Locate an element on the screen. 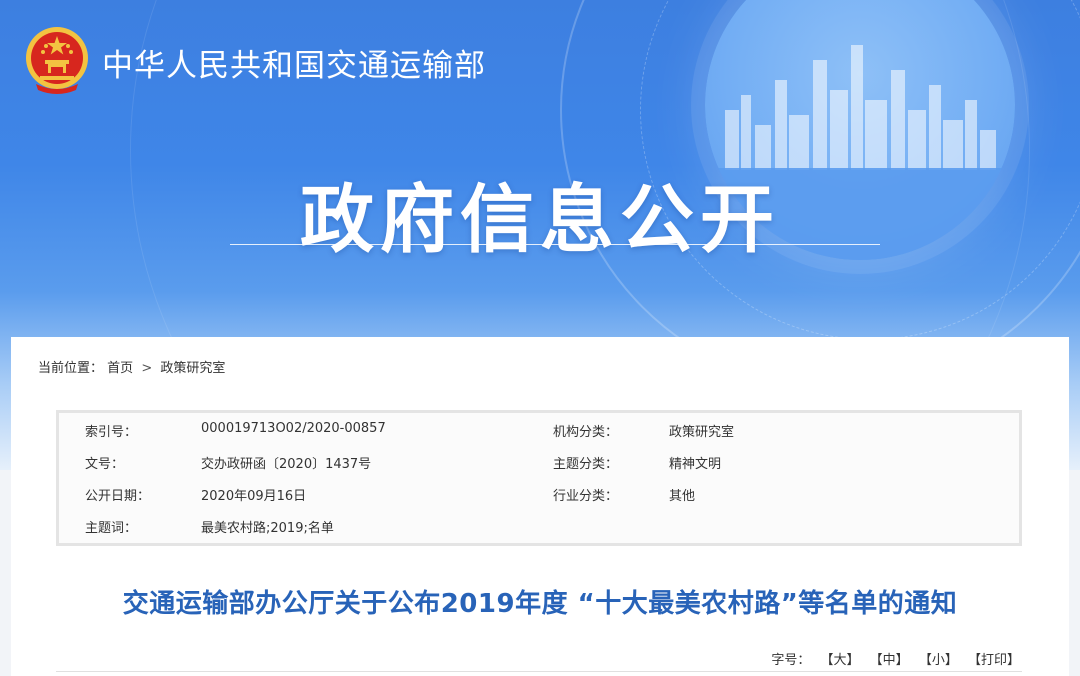 This screenshot has width=1080, height=676. meta-value: 交办政研函〔2020〕1437号 is located at coordinates (286, 464).